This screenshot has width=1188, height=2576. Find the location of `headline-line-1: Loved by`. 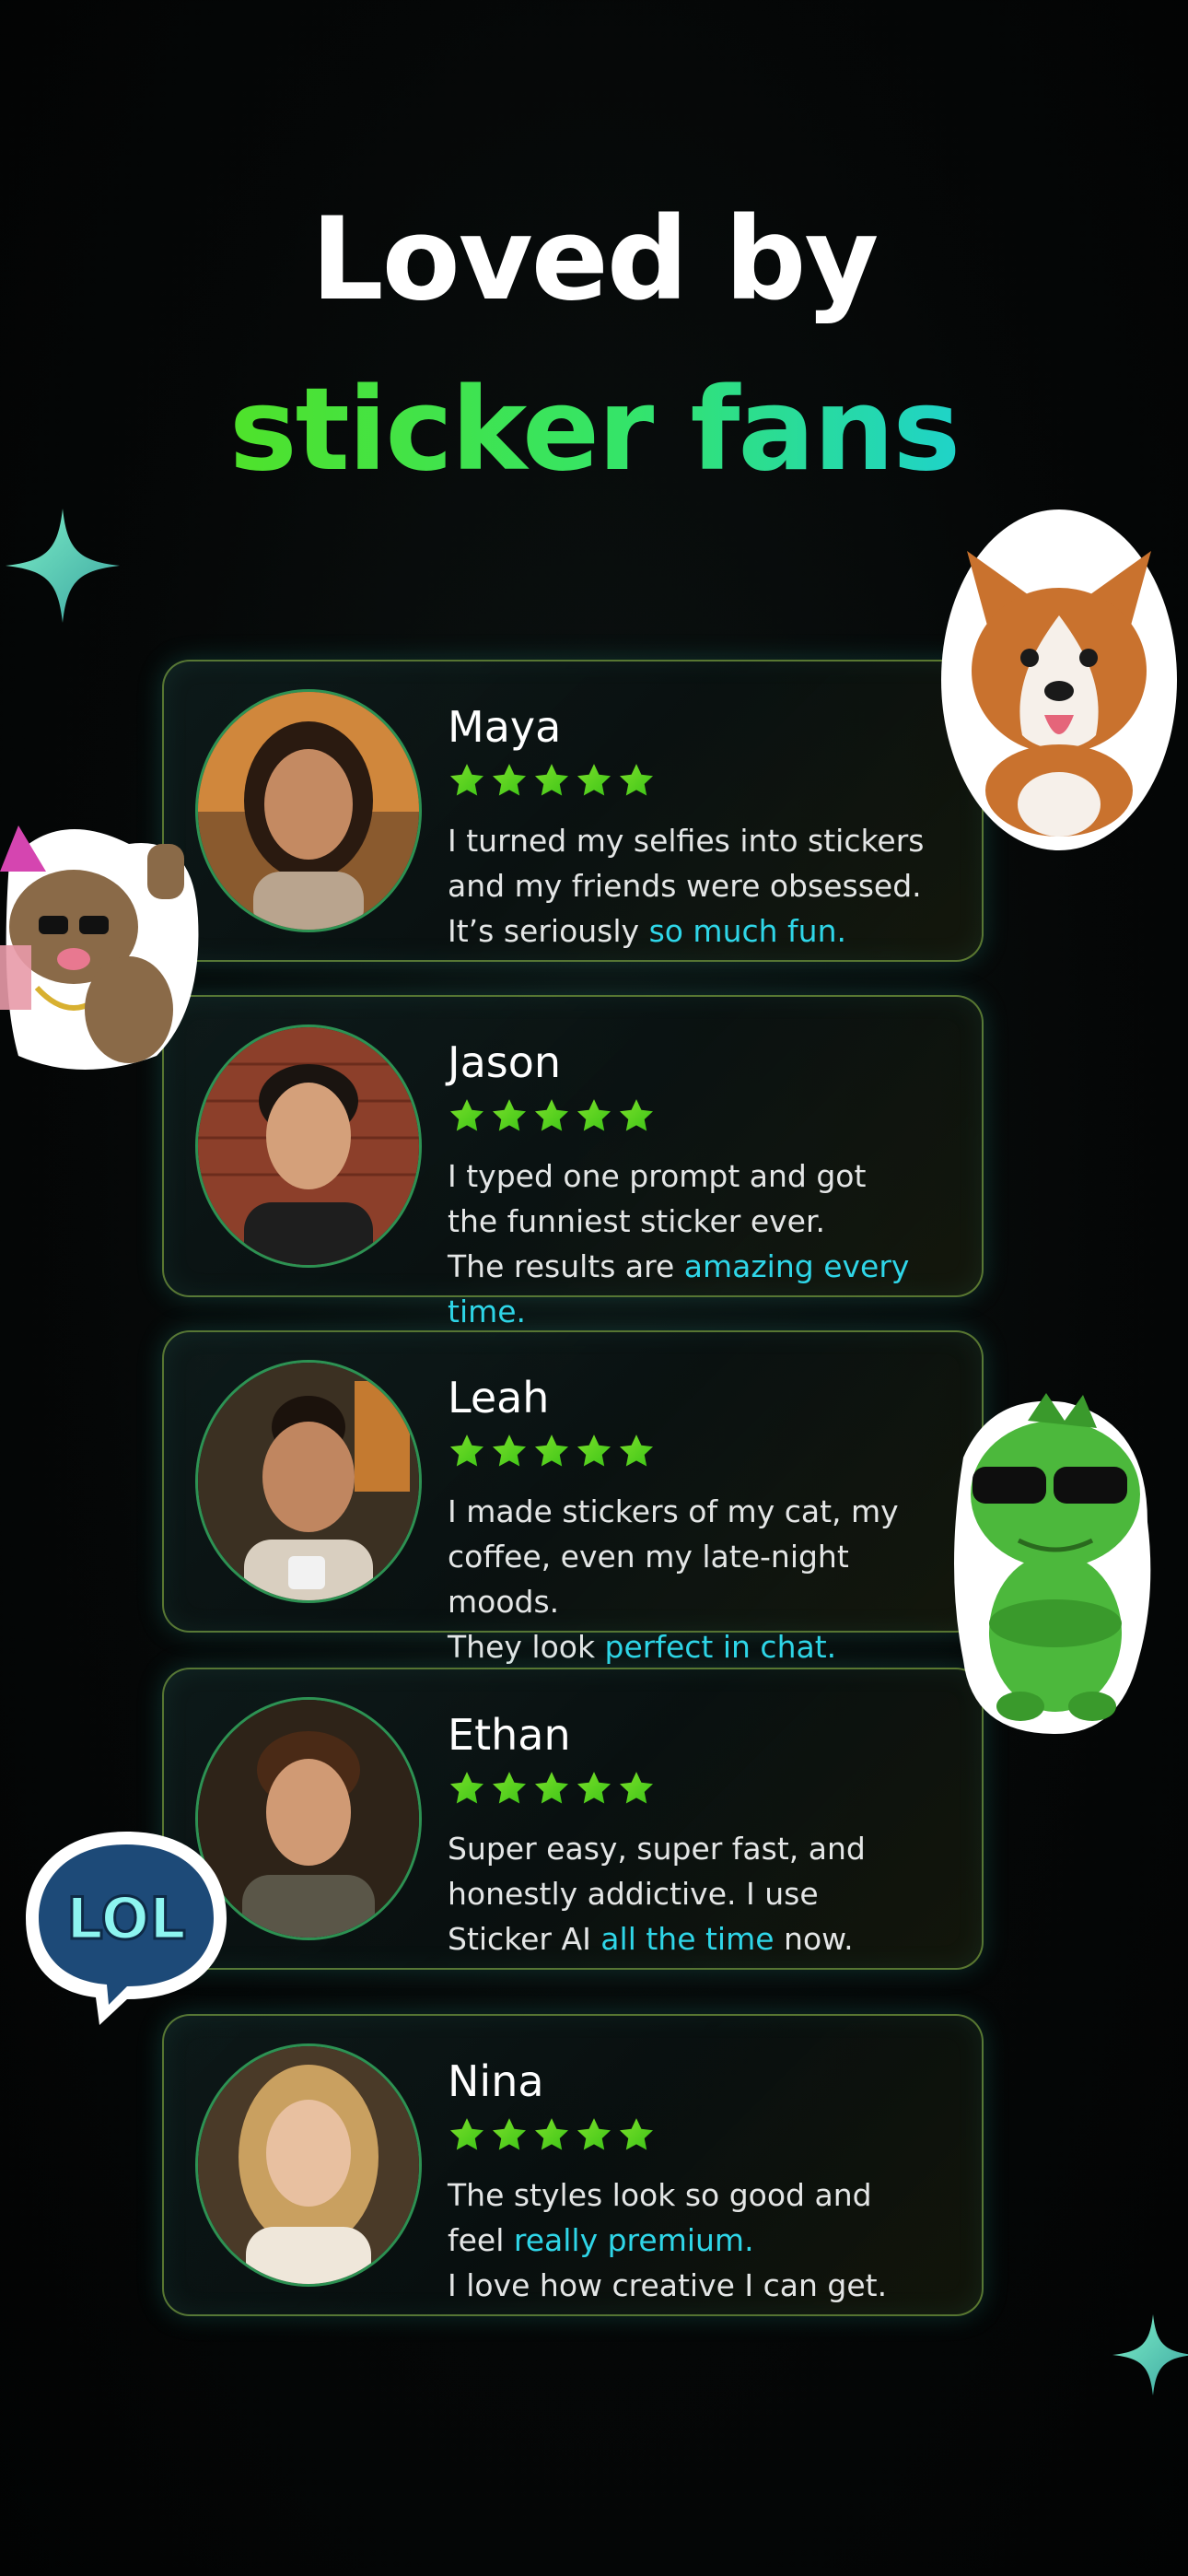

headline-line-1: Loved by is located at coordinates (594, 259).